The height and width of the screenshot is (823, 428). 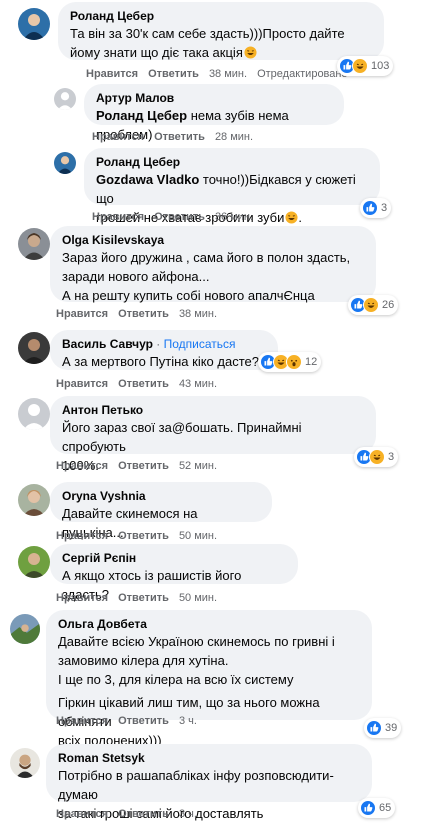 I want to click on comment-actions: Нравится Ответить 38 мин., so click(x=141, y=314).